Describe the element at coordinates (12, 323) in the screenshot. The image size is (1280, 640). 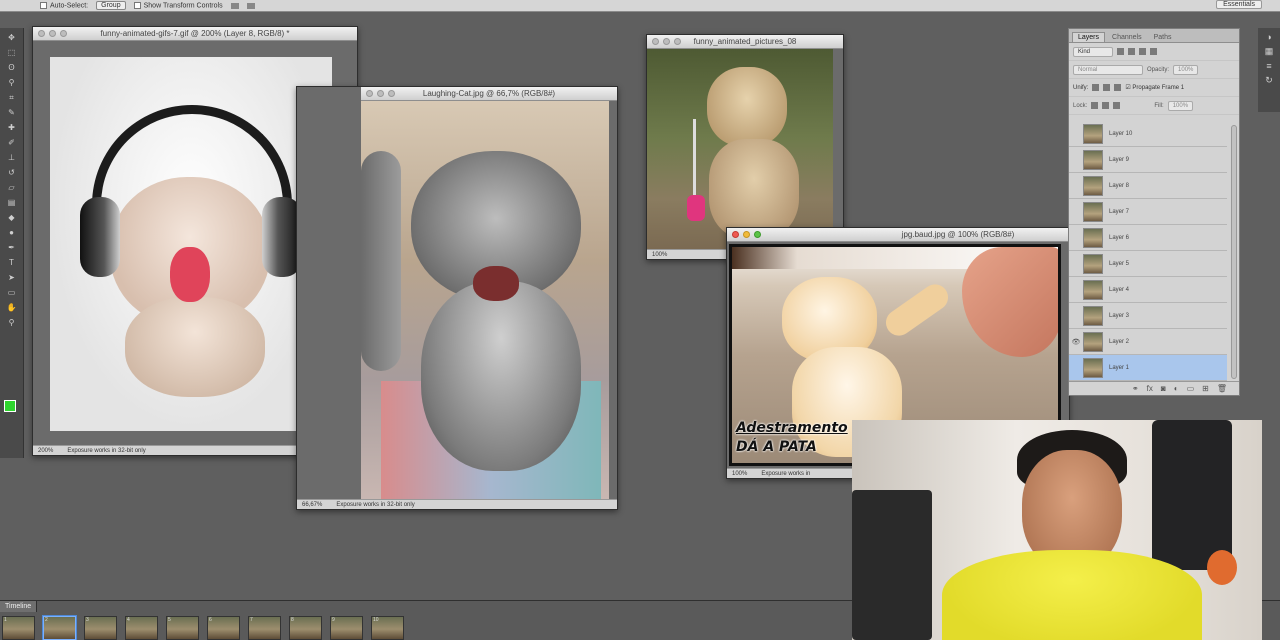
I see `zoom-tool-icon: ⚲` at that location.